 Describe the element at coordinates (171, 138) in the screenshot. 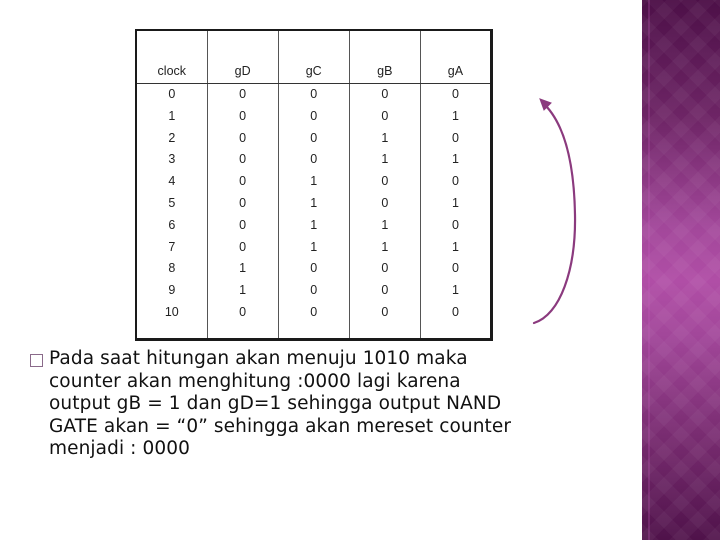

I see `cell-clock: 2` at that location.